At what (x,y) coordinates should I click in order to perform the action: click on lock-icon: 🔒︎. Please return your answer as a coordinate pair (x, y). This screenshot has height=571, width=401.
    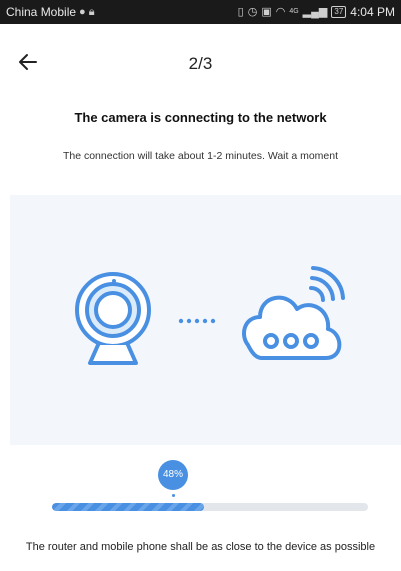
    Looking at the image, I should click on (91, 12).